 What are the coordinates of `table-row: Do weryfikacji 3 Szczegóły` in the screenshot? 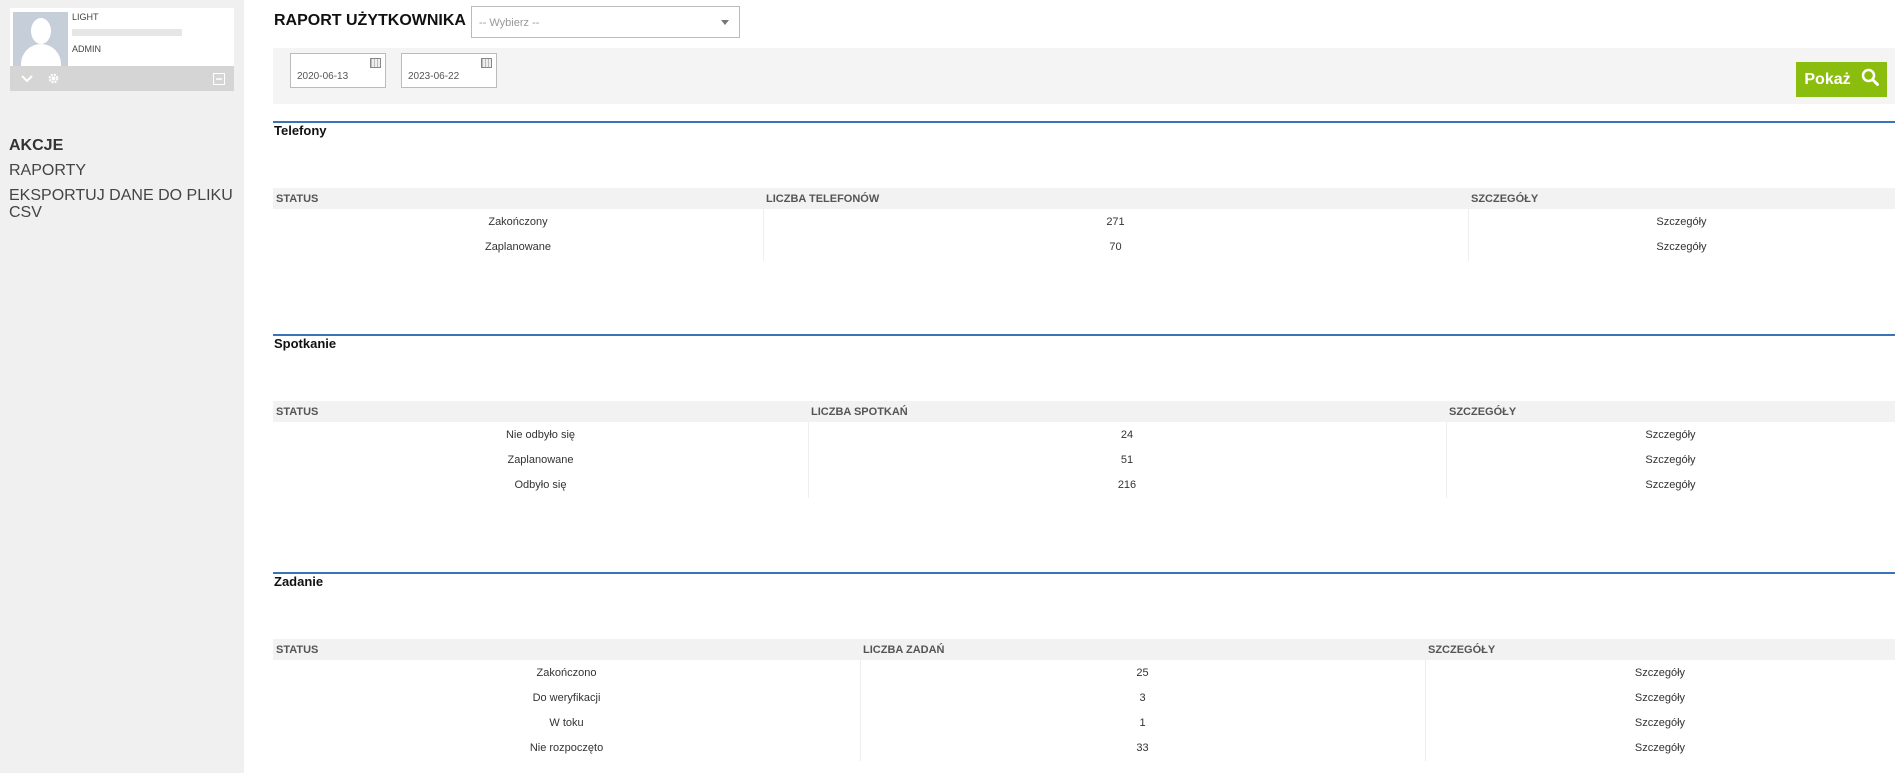 It's located at (1084, 697).